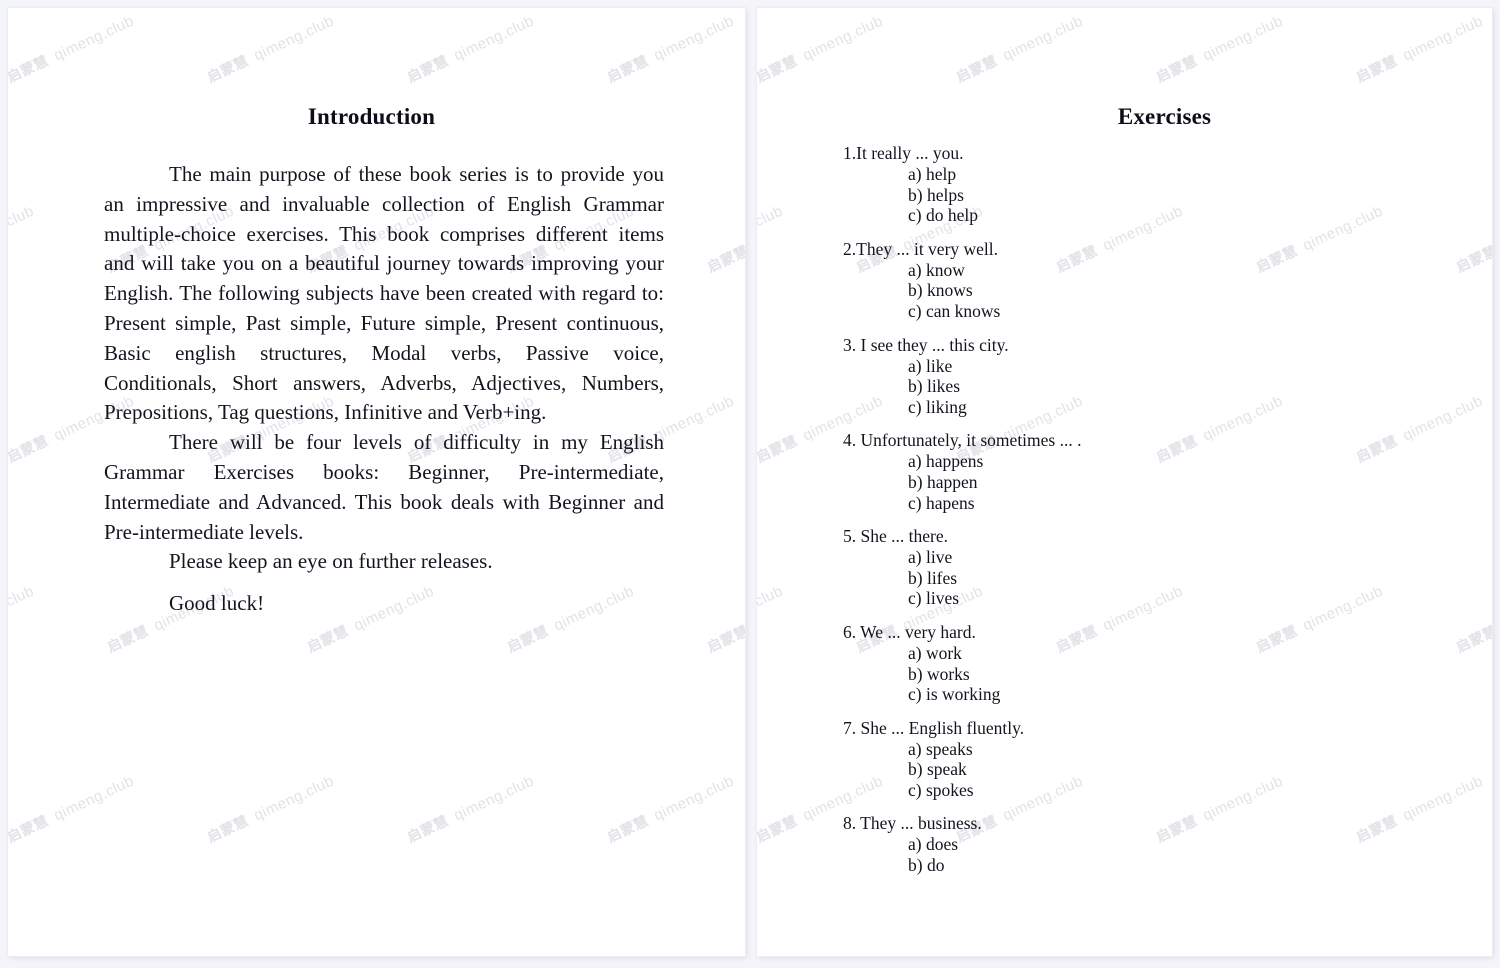 This screenshot has height=968, width=1500. What do you see at coordinates (921, 248) in the screenshot?
I see `question-text: 2.They ... it very well.` at bounding box center [921, 248].